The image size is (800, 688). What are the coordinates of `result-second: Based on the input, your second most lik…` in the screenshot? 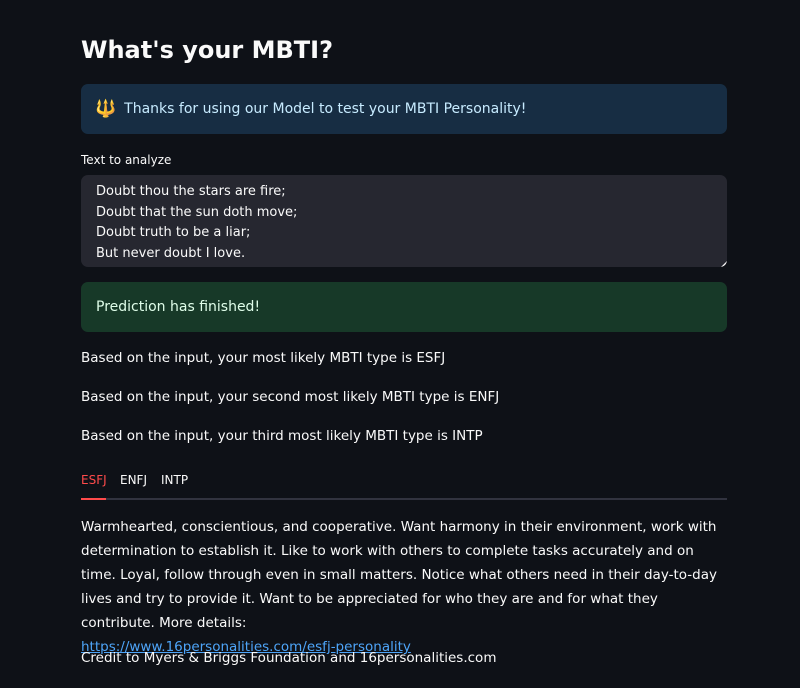 It's located at (290, 397).